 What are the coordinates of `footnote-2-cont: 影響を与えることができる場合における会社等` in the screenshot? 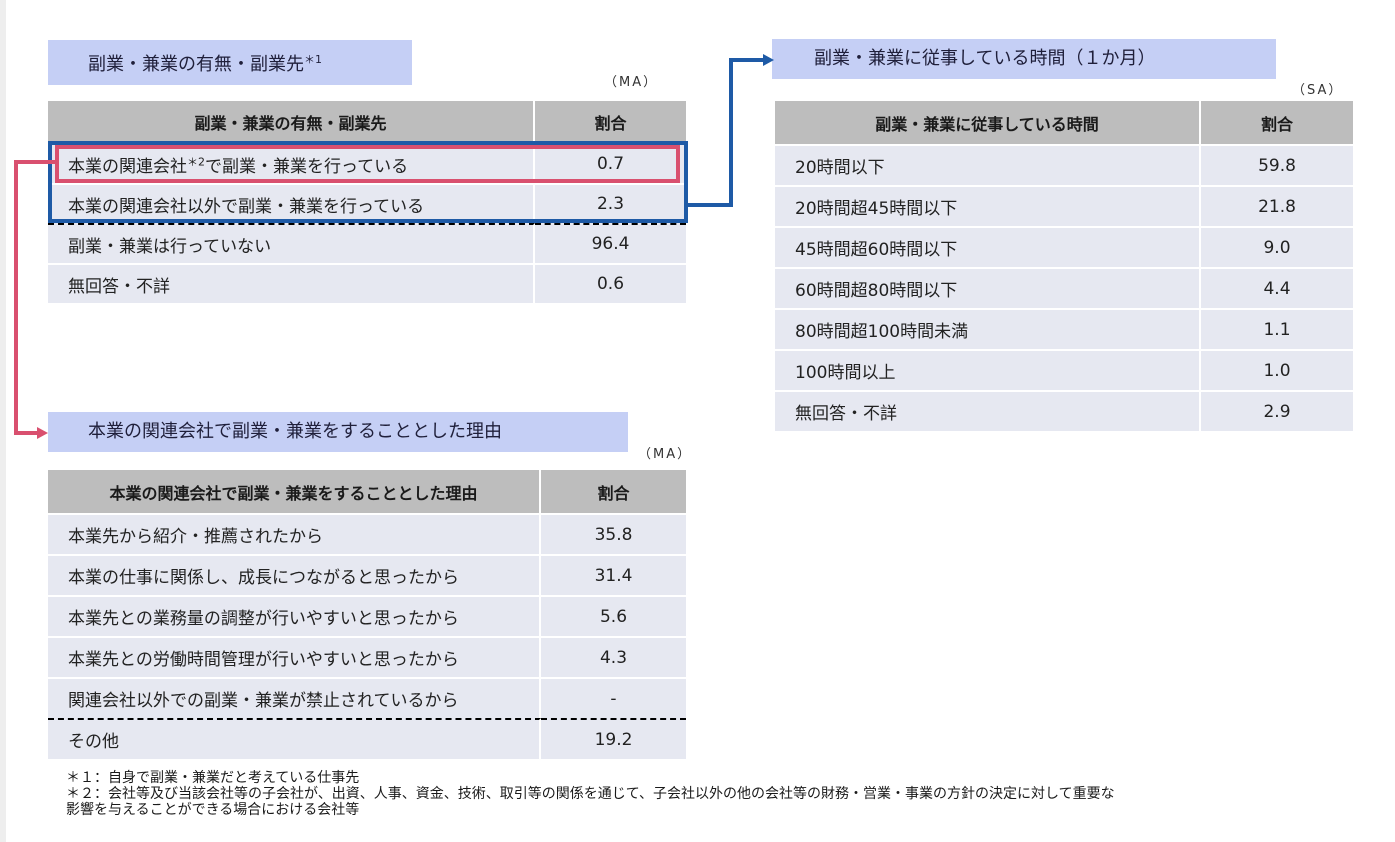 It's located at (213, 810).